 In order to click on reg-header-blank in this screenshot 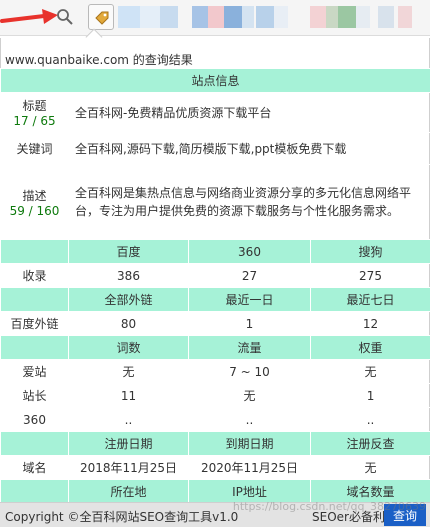, I will do `click(34, 443)`.